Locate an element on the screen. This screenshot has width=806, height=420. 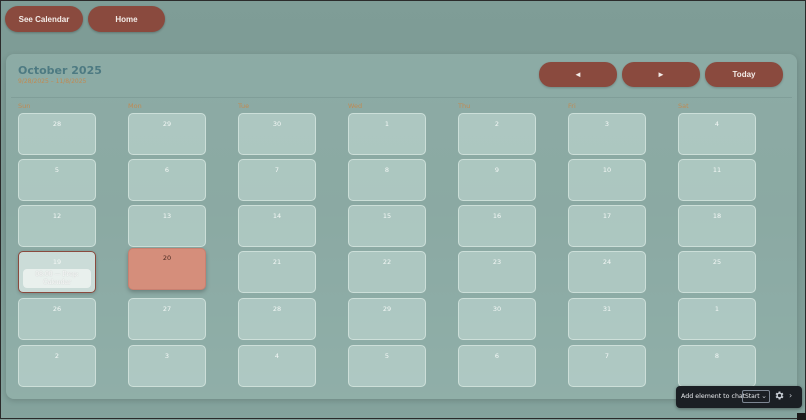
day-cell: 18 is located at coordinates (717, 226).